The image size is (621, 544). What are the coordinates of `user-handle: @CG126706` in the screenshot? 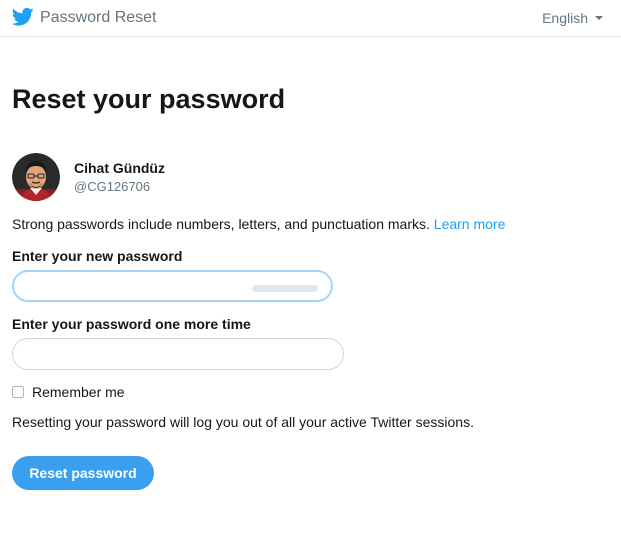 It's located at (112, 186).